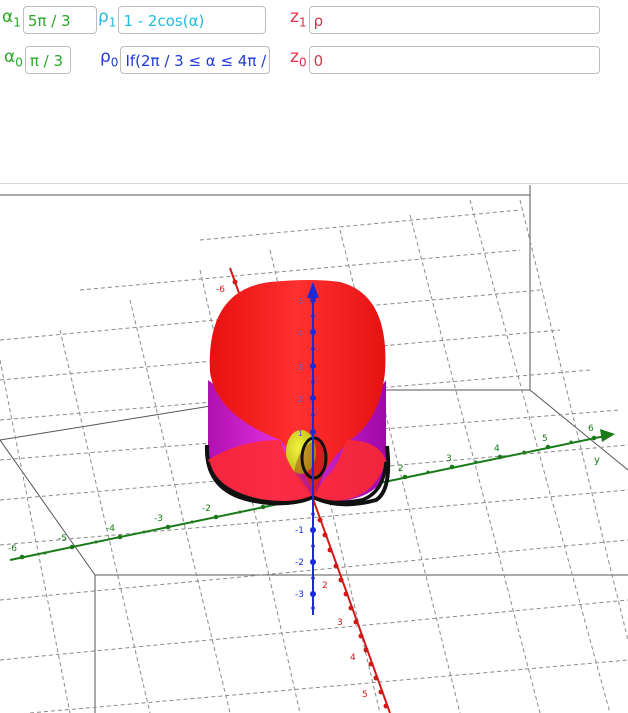 The width and height of the screenshot is (628, 713). I want to click on alpha1-input: 5π / 3, so click(59, 20).